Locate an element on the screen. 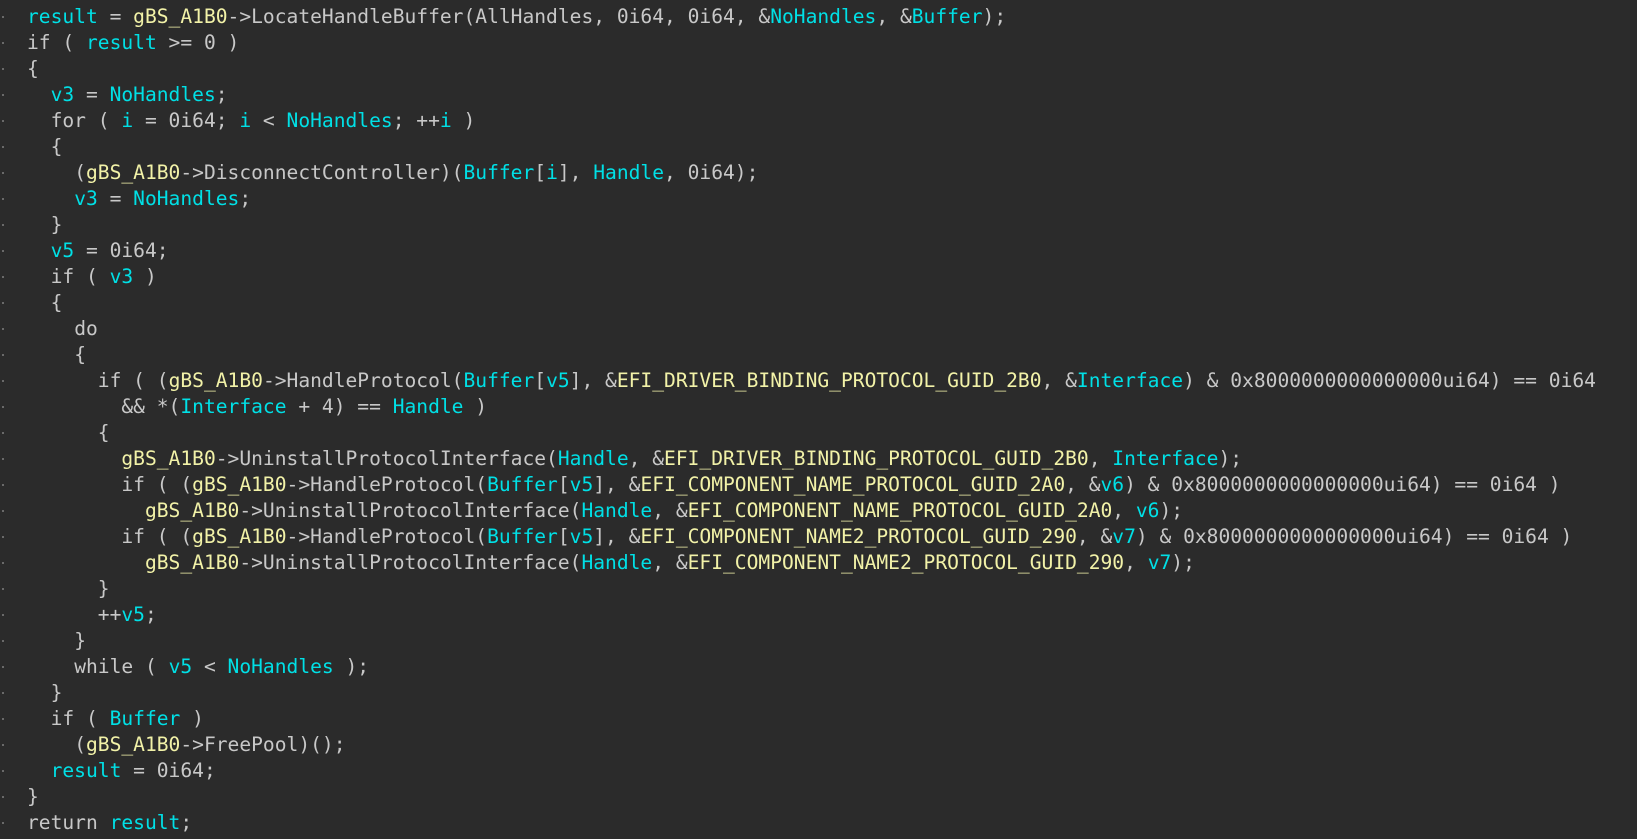  code-line: if ( result >= 0 ) is located at coordinates (818, 43).